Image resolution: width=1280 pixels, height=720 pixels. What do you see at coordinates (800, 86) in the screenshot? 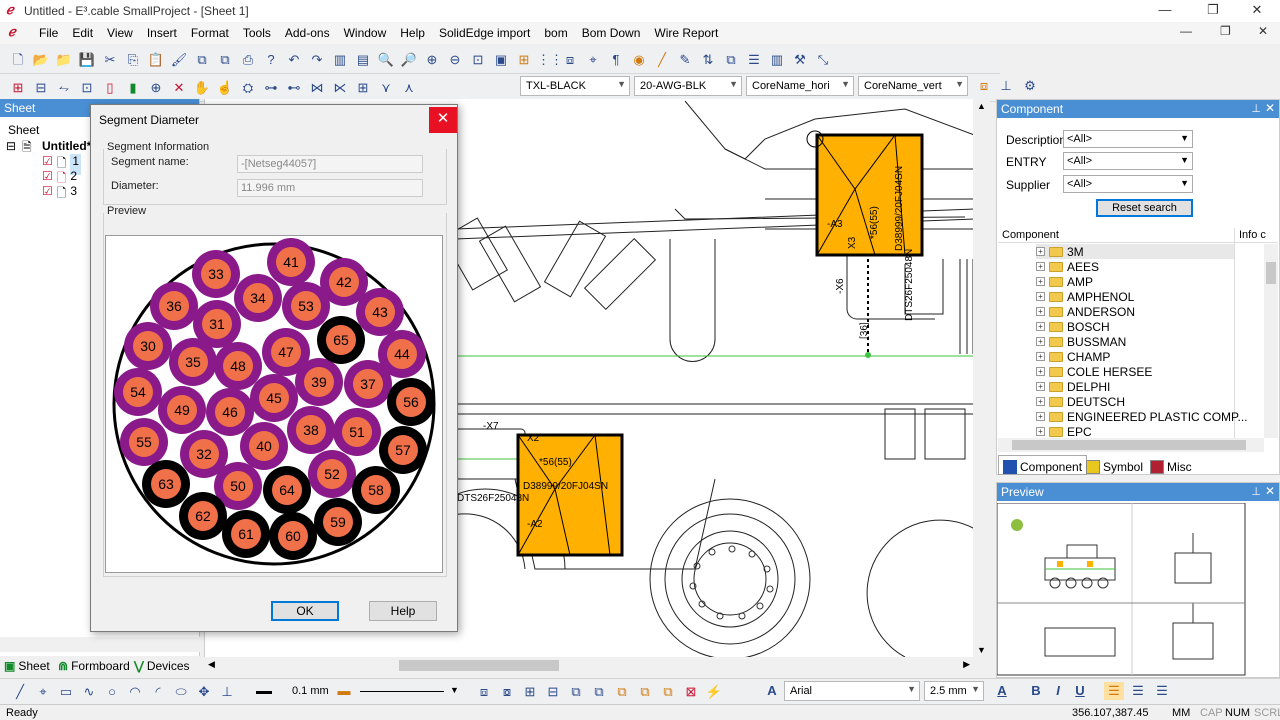
I see `core-name-hori-select: CoreName_hori ▼` at bounding box center [800, 86].